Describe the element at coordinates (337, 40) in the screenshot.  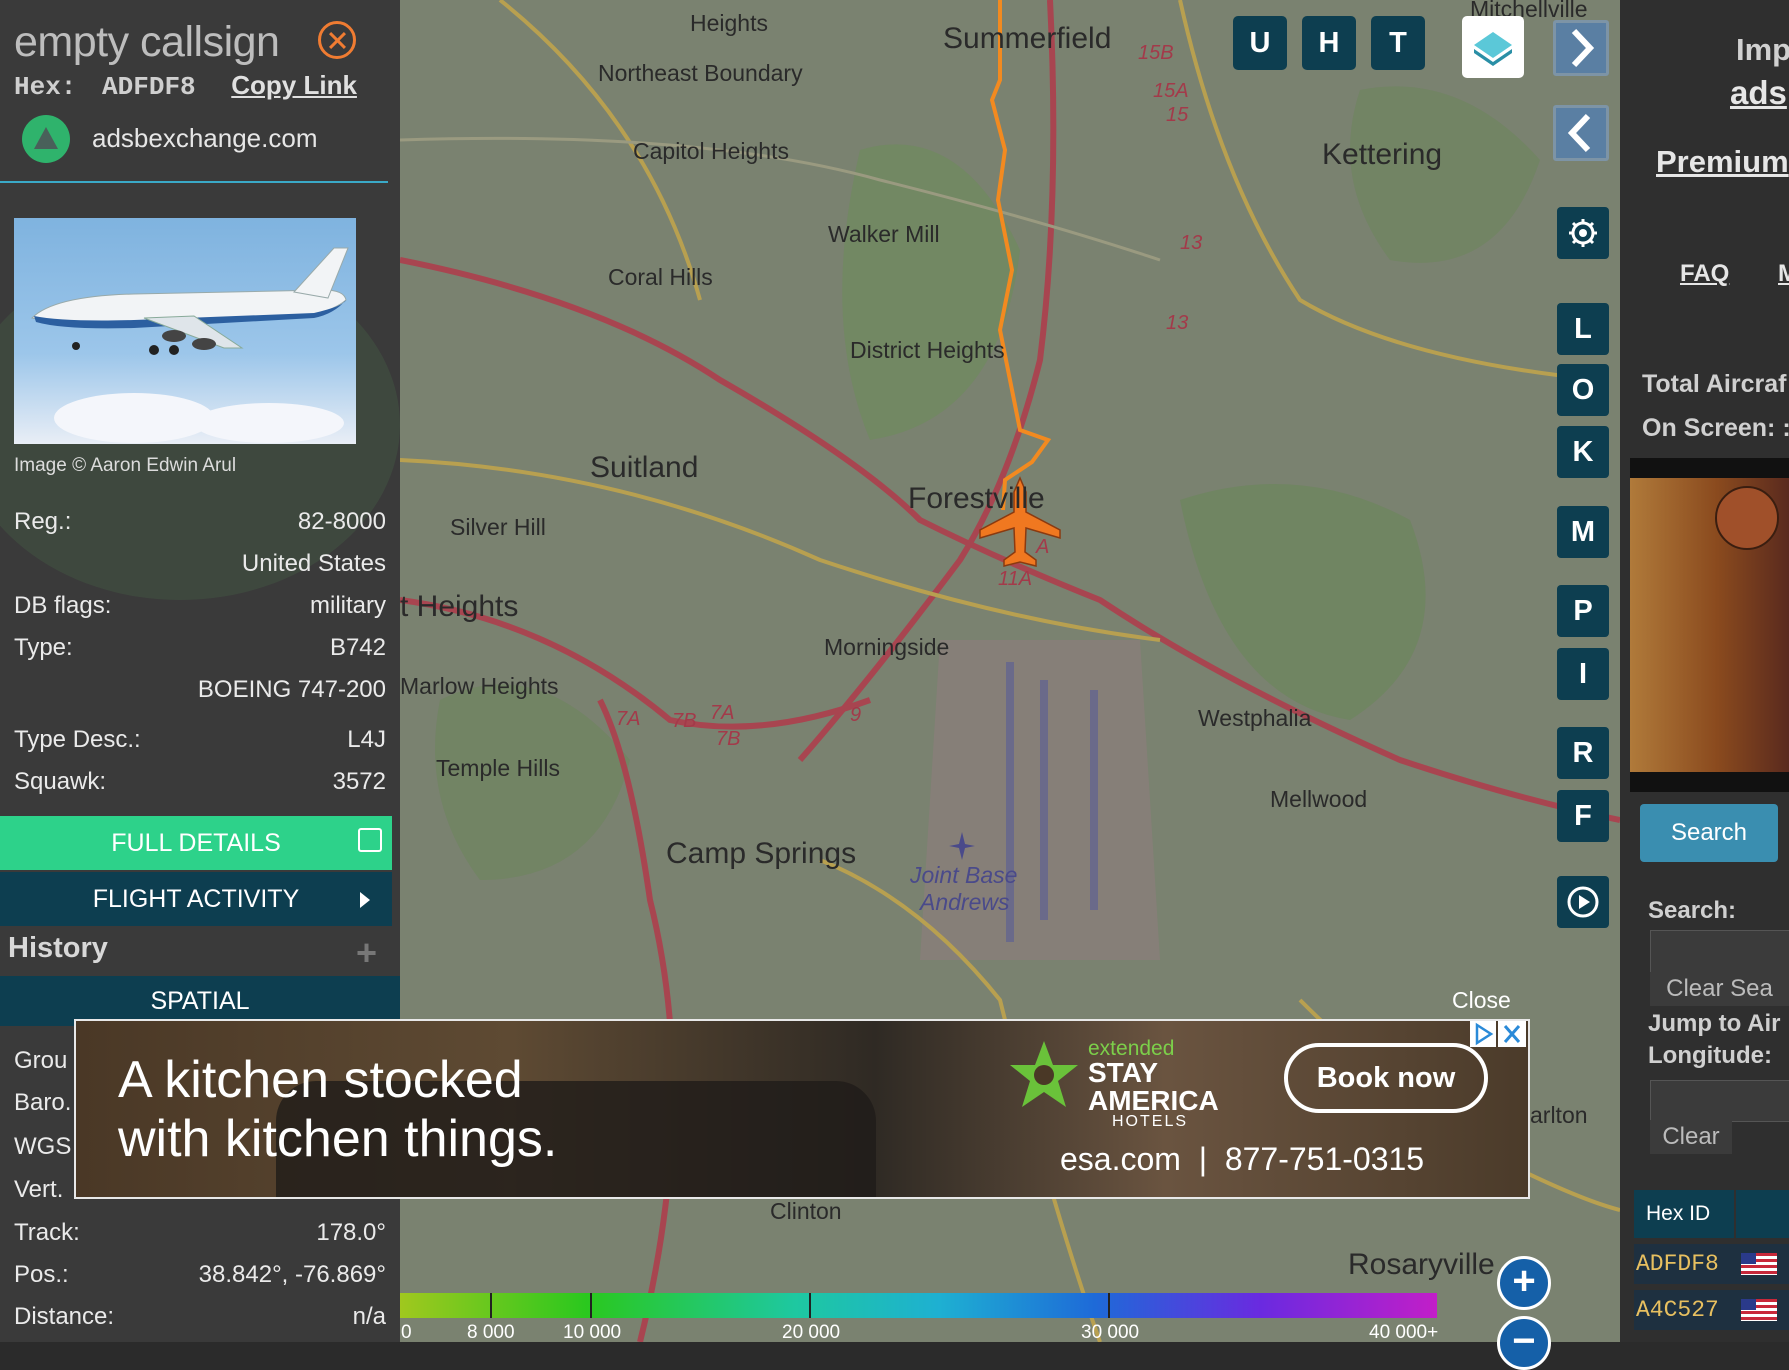
I see `close-panel-icon` at that location.